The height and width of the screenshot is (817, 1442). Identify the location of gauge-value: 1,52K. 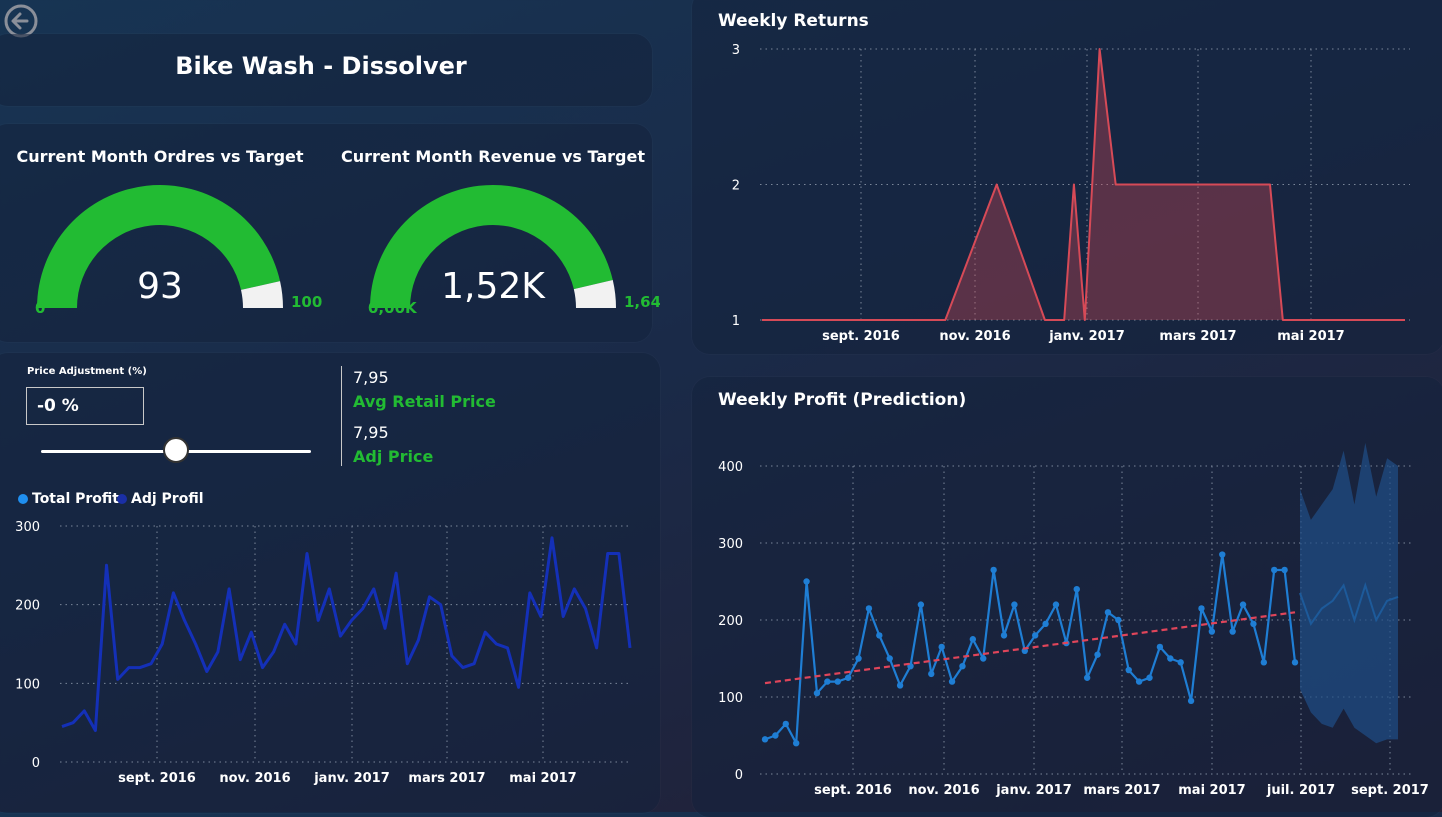
(493, 286).